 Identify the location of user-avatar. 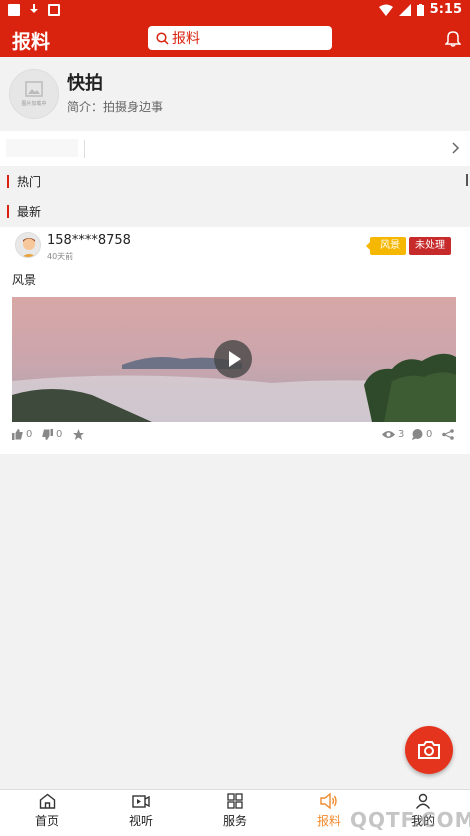
(28, 245).